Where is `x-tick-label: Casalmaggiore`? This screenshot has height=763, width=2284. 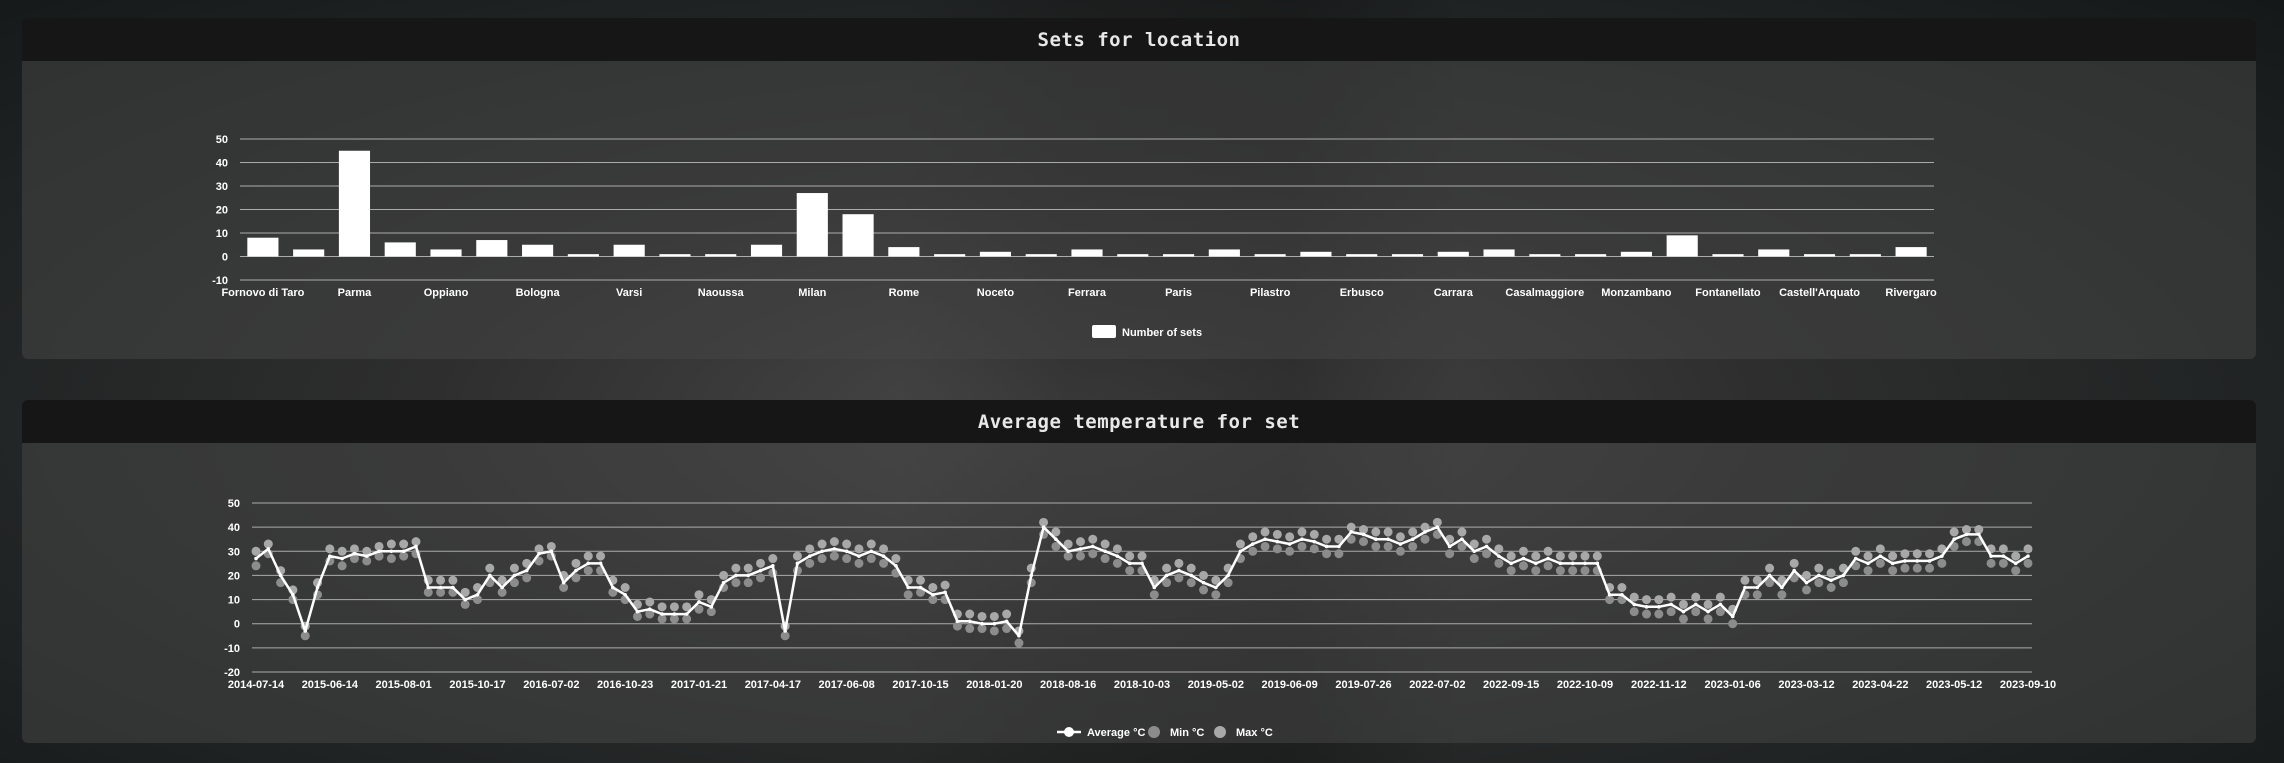
x-tick-label: Casalmaggiore is located at coordinates (1544, 293).